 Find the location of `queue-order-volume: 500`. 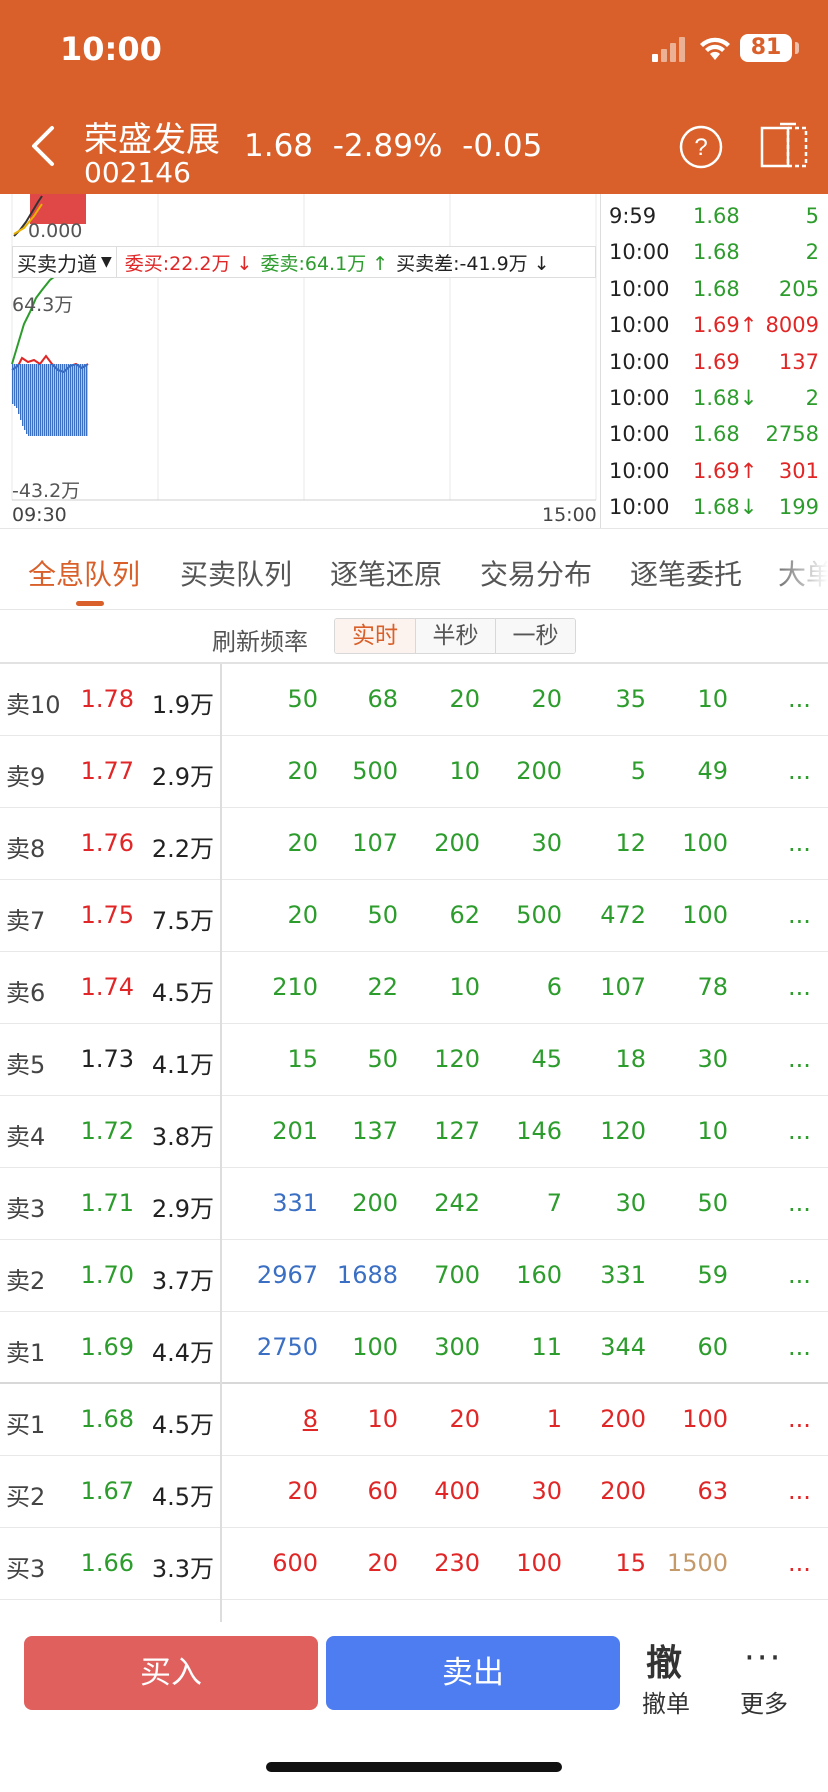

queue-order-volume: 500 is located at coordinates (539, 915).